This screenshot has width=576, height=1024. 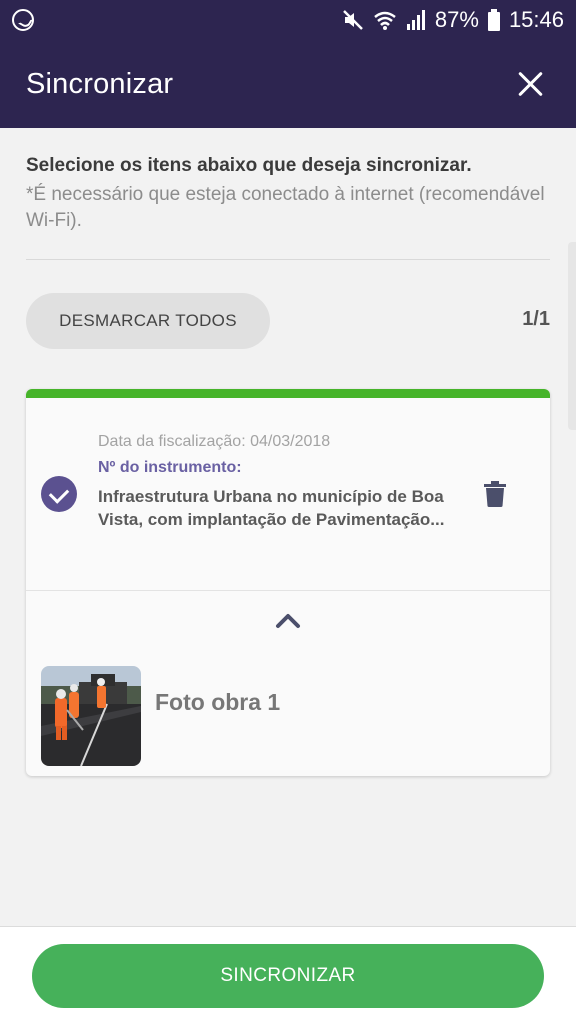 What do you see at coordinates (572, 336) in the screenshot?
I see `scroll-indicator` at bounding box center [572, 336].